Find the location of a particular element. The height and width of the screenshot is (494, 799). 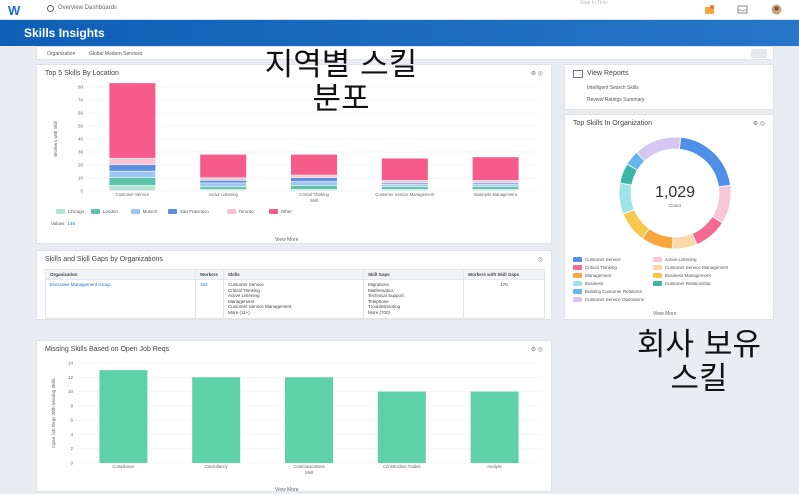

skill-gaps-menu-icon: ◎ is located at coordinates (540, 259).